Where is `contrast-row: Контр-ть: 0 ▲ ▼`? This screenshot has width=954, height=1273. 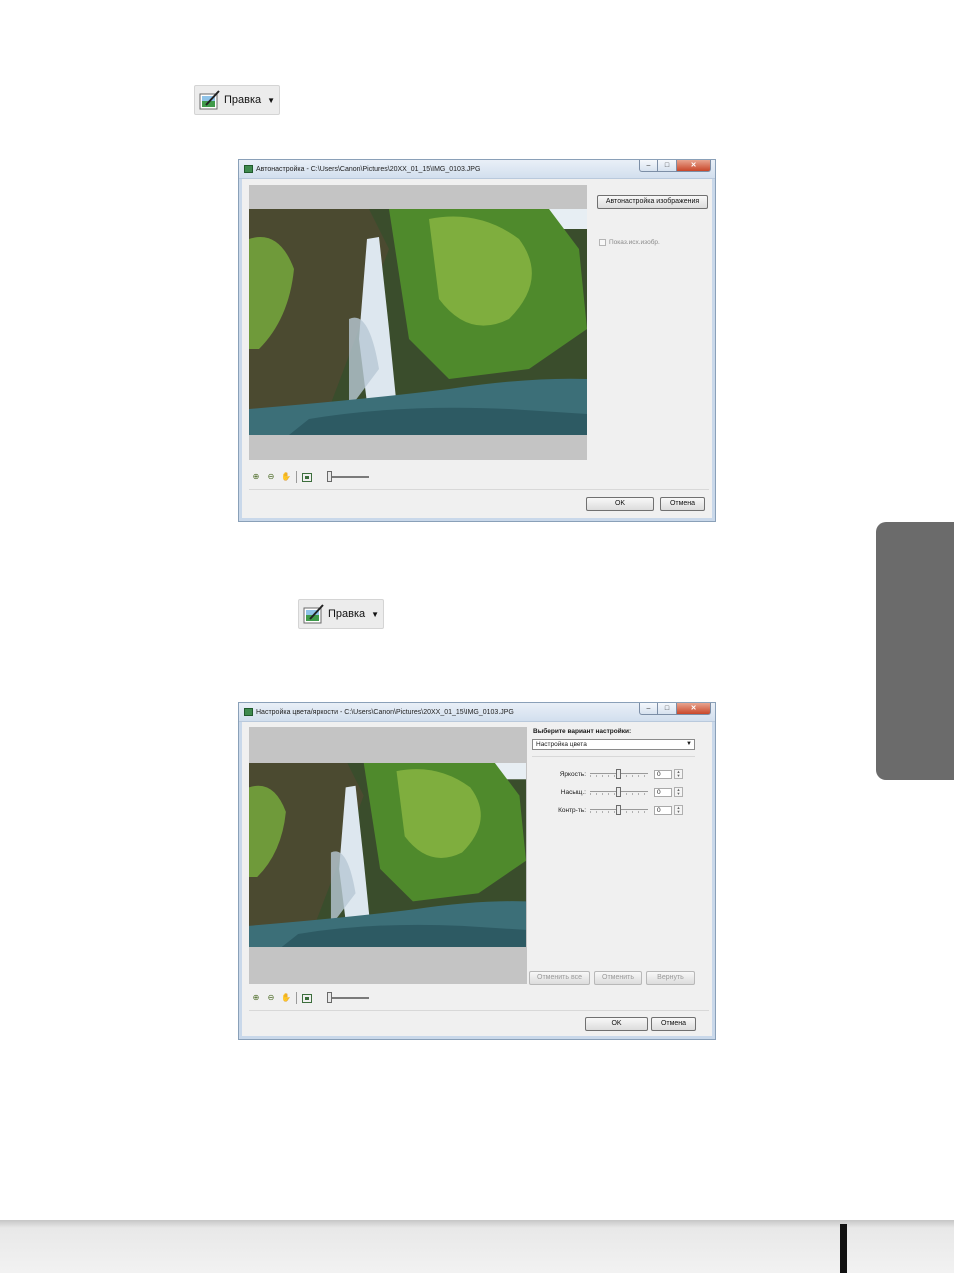 contrast-row: Контр-ть: 0 ▲ ▼ is located at coordinates (609, 810).